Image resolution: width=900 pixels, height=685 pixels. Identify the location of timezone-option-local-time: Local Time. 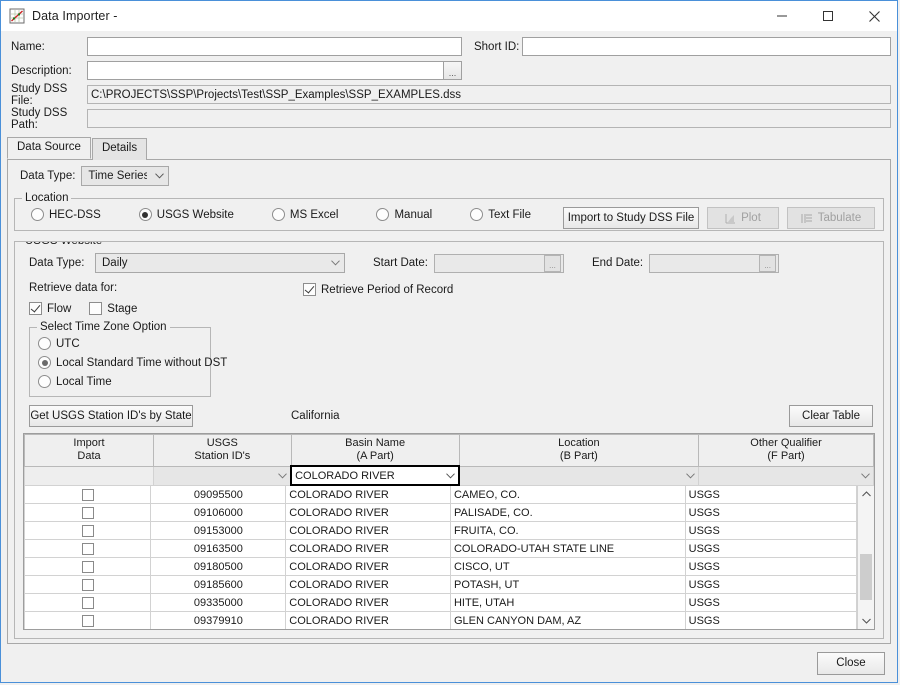
(111, 381).